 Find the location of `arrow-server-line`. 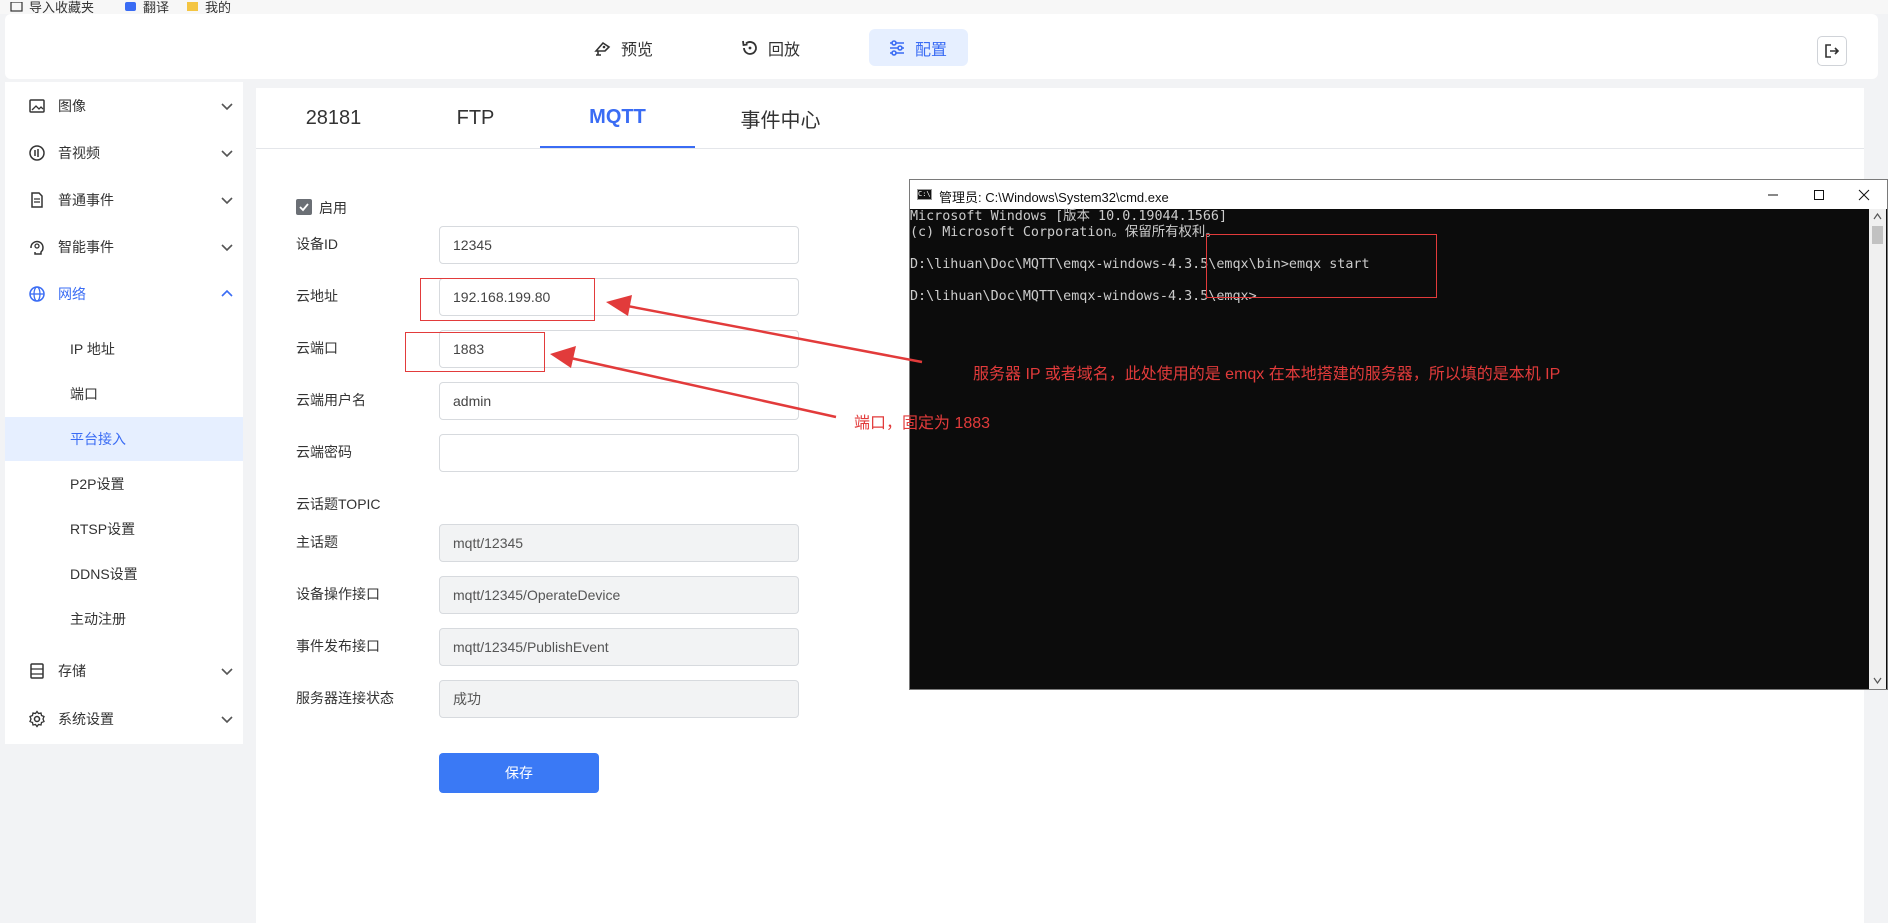

arrow-server-line is located at coordinates (772, 333).